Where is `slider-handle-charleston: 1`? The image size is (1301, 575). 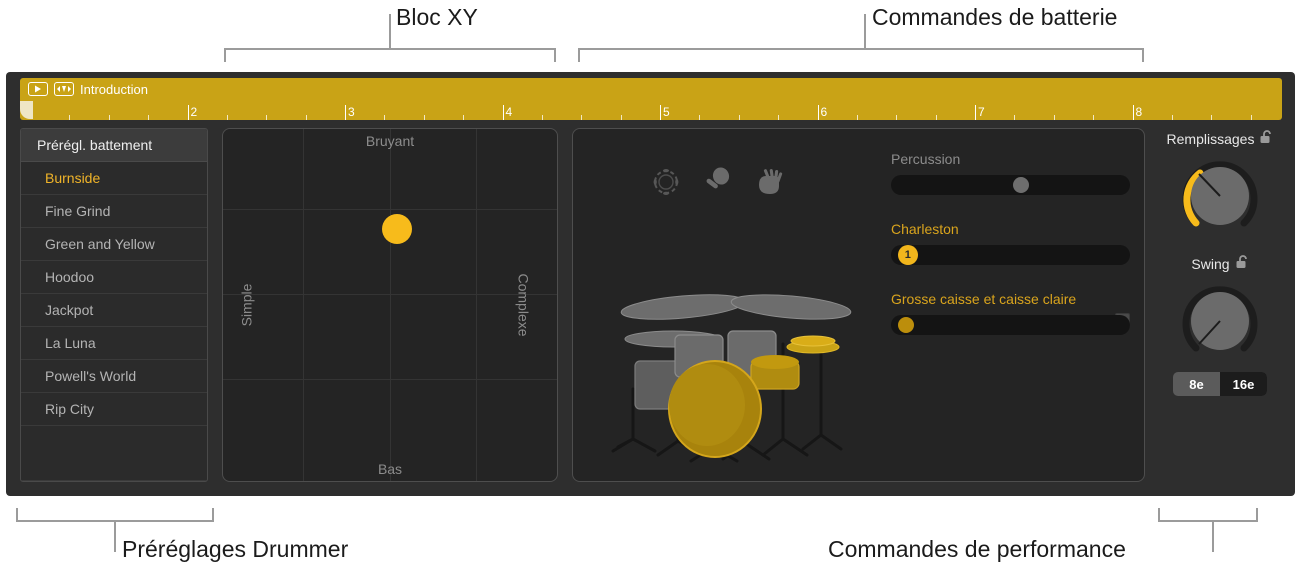
slider-handle-charleston: 1 is located at coordinates (907, 255).